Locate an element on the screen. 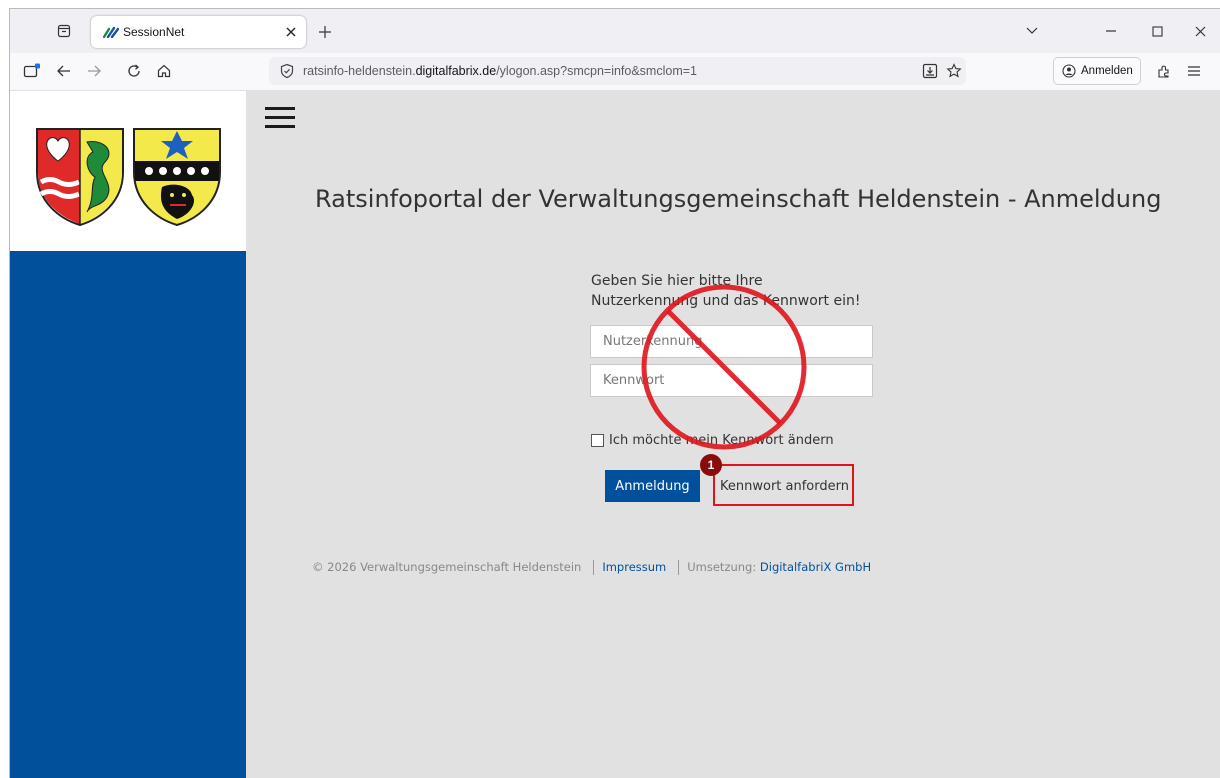  sign-in-label: Anmelden is located at coordinates (1107, 71).